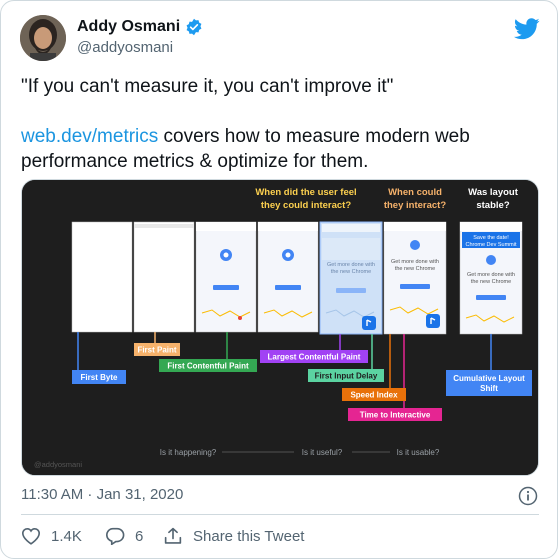 This screenshot has width=558, height=559. I want to click on bottom-q1: Is it happening?, so click(188, 452).